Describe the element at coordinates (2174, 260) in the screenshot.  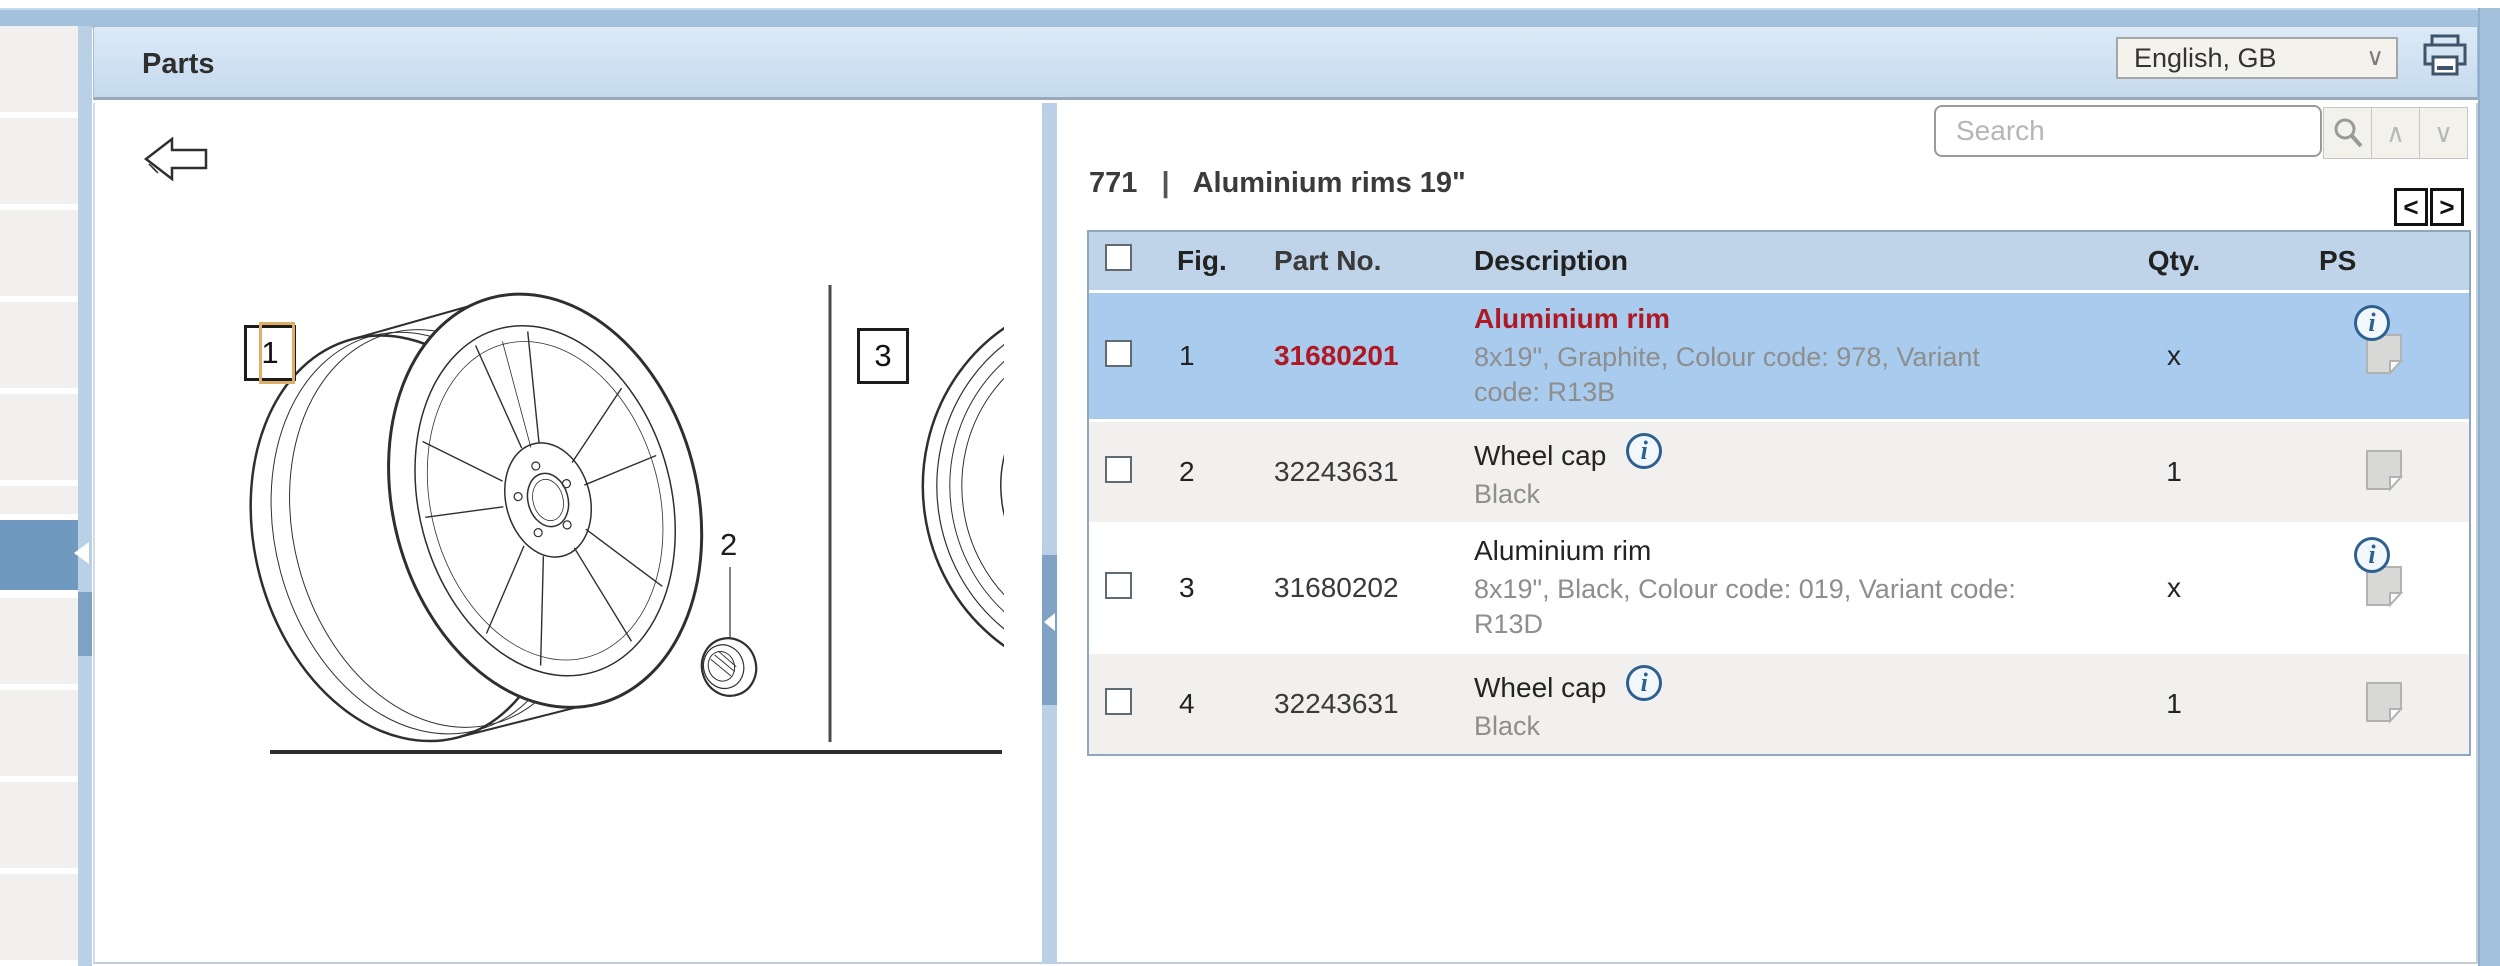
I see `column-header-qty: Qty.` at that location.